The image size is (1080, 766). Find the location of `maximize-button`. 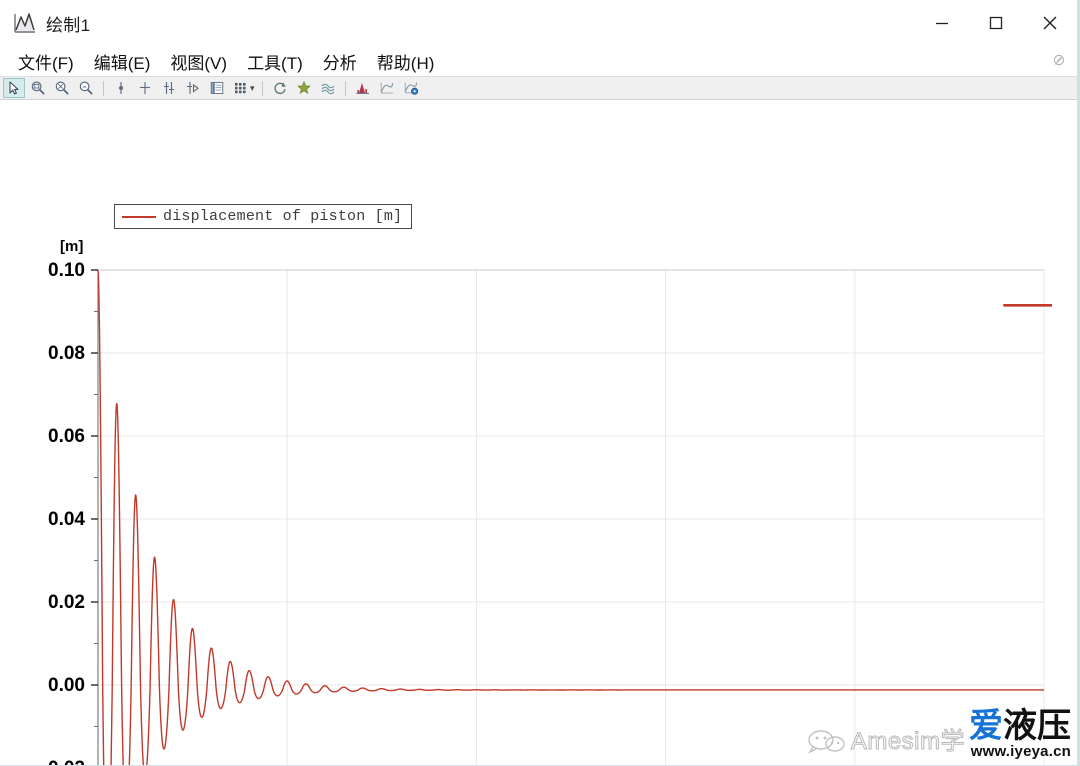

maximize-button is located at coordinates (996, 23).